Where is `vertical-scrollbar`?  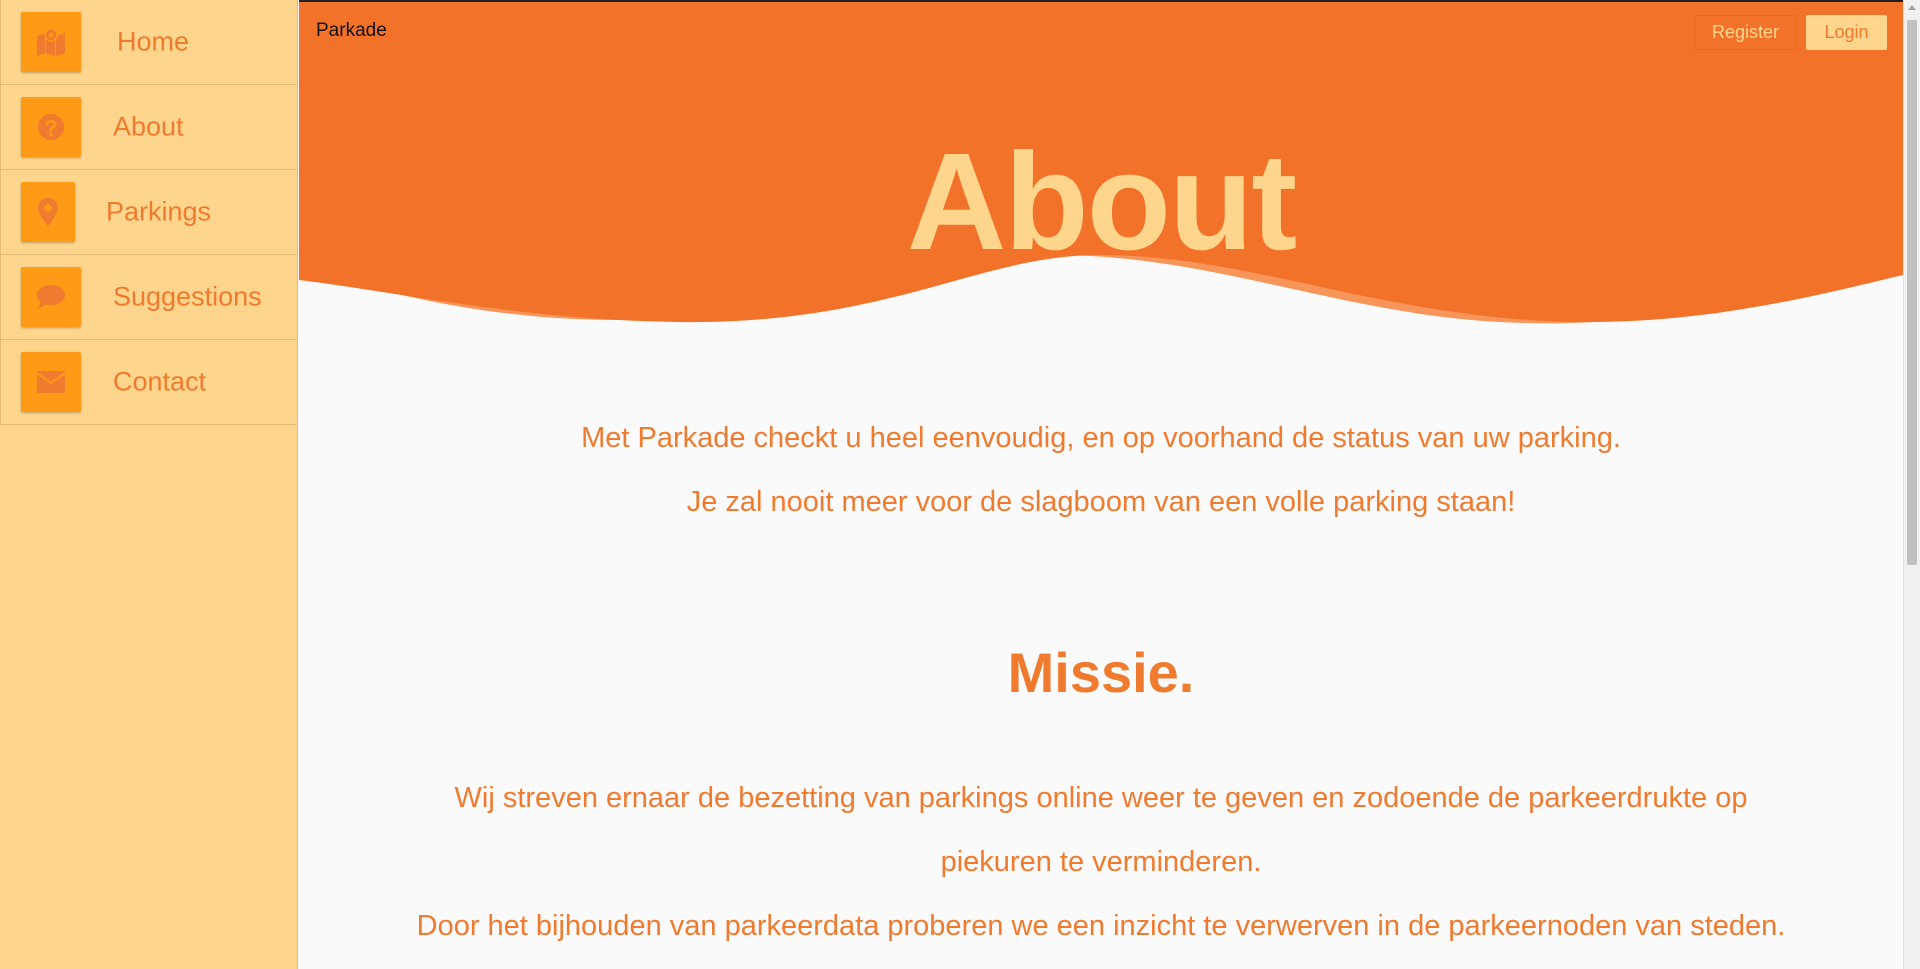 vertical-scrollbar is located at coordinates (1911, 484).